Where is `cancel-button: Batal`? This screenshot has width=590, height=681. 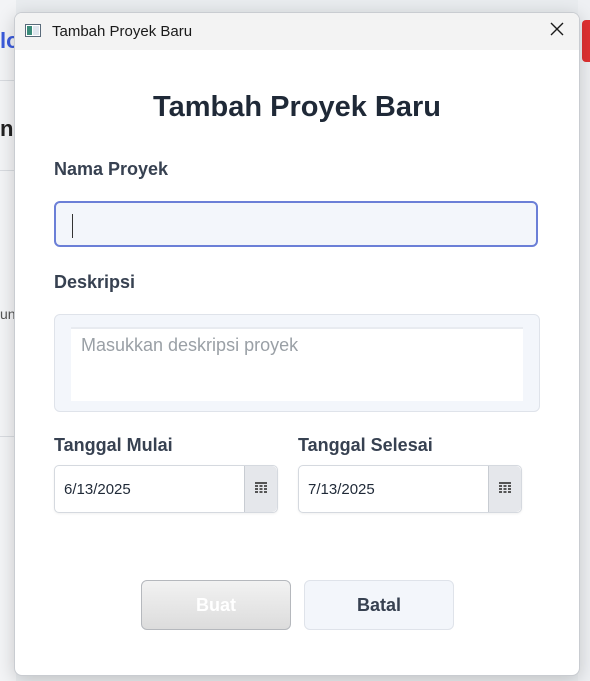 cancel-button: Batal is located at coordinates (379, 605).